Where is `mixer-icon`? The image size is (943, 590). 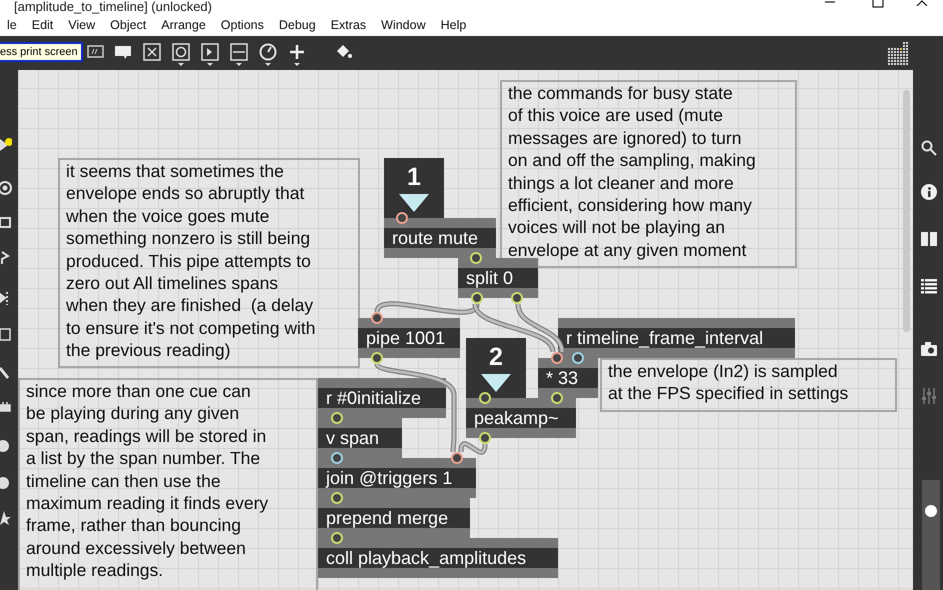 mixer-icon is located at coordinates (929, 396).